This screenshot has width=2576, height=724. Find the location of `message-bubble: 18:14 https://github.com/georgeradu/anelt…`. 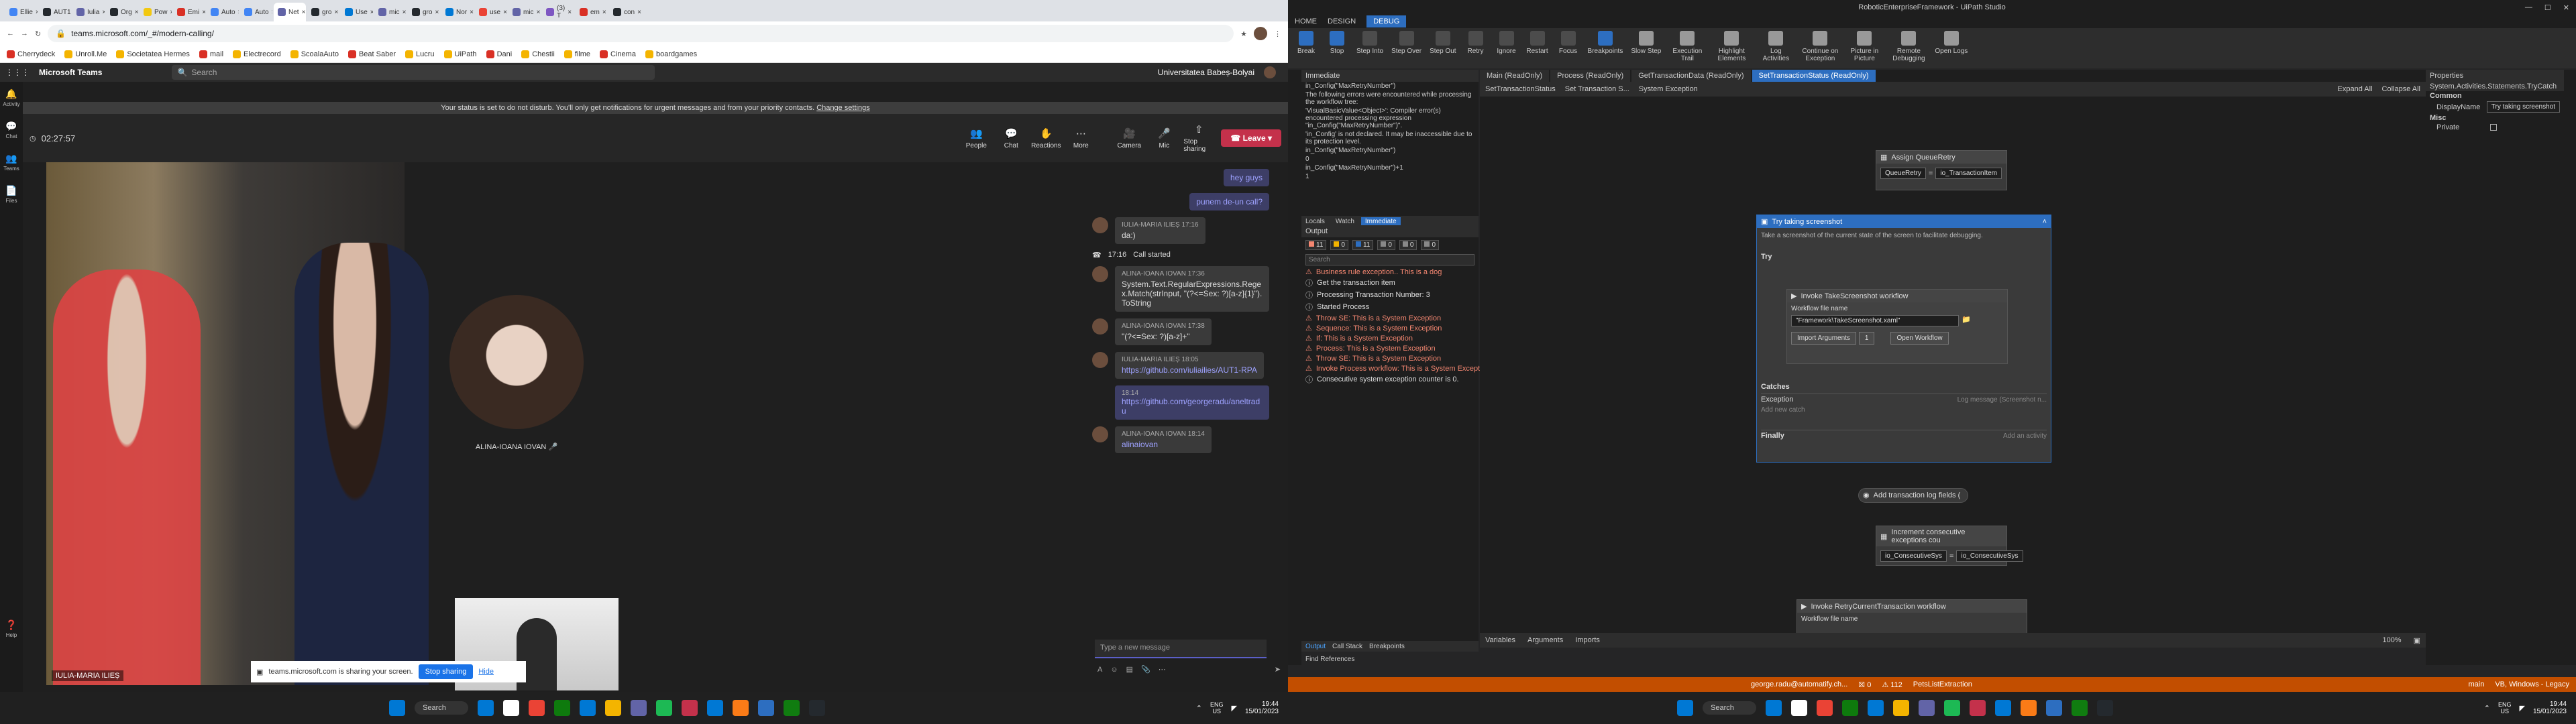

message-bubble: 18:14 https://github.com/georgeradu/anelt… is located at coordinates (1192, 402).